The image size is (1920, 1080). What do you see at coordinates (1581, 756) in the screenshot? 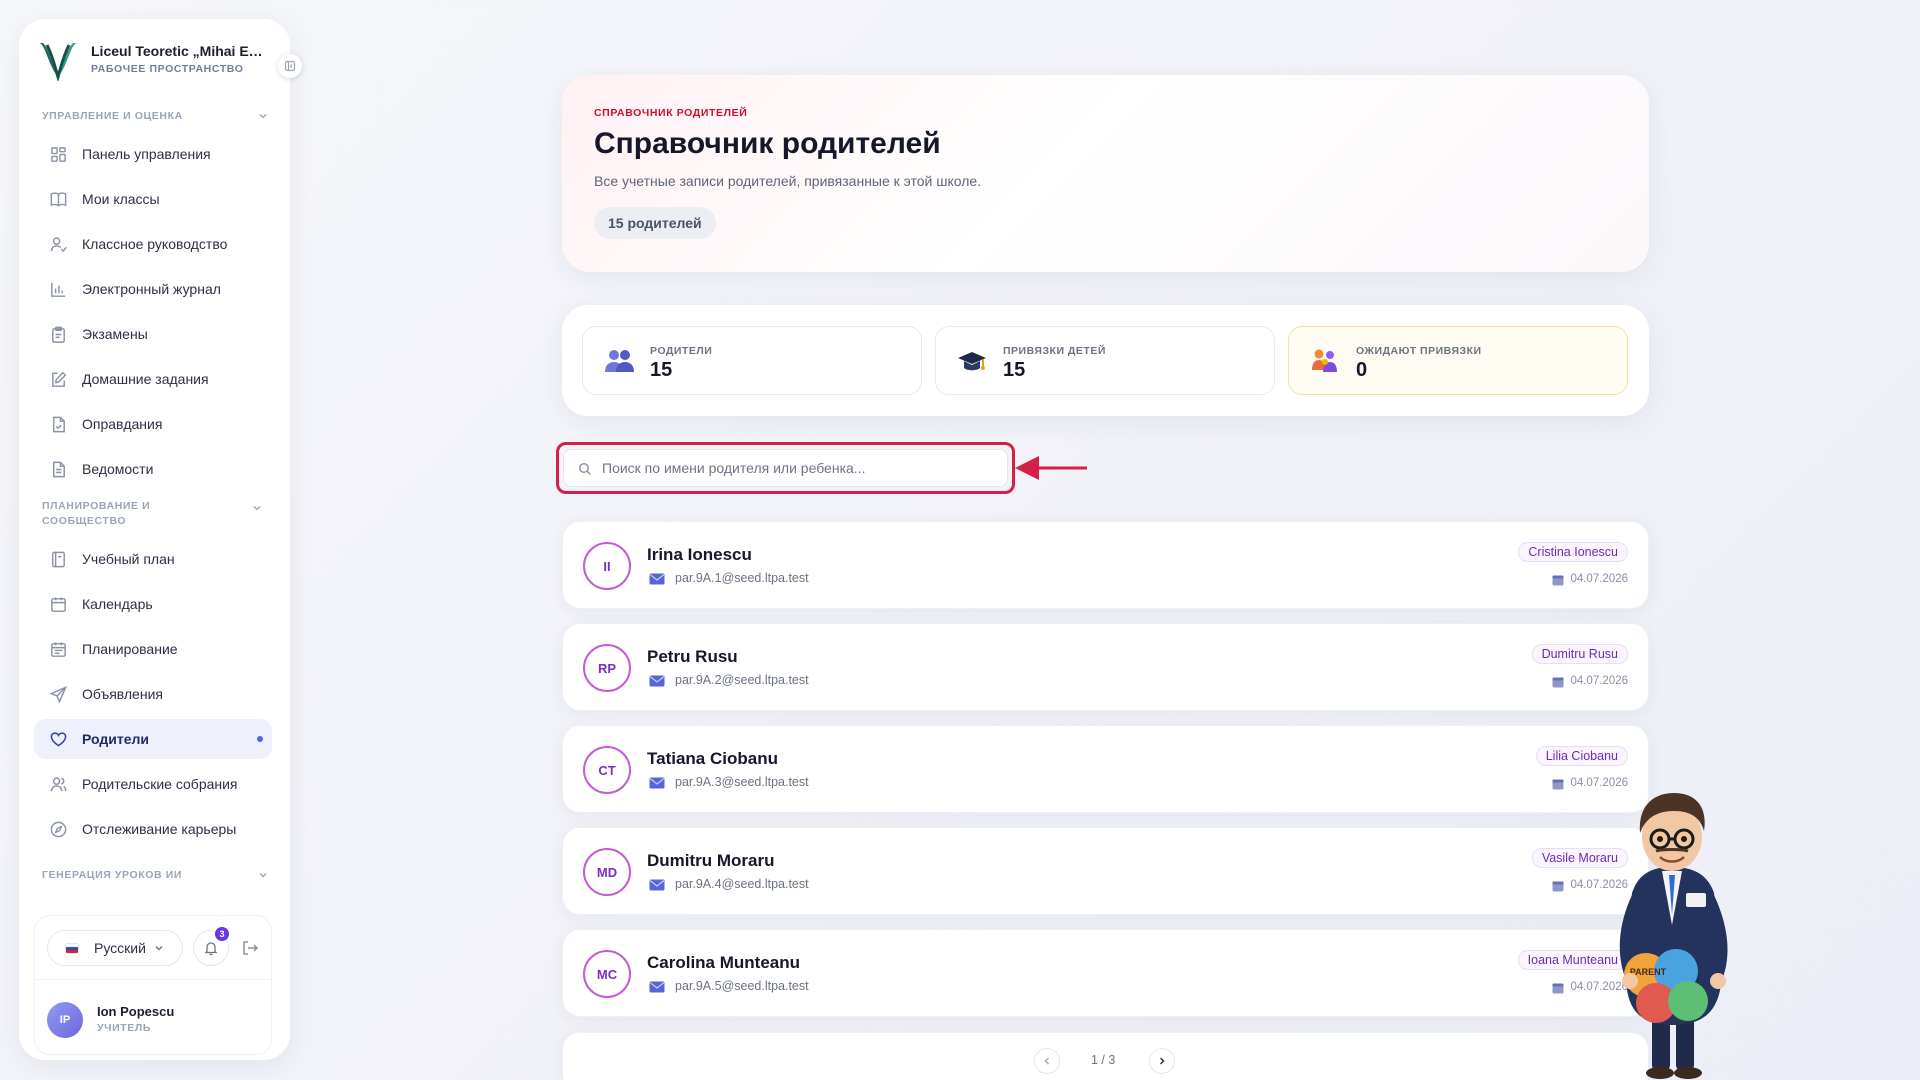
I see `child-badge: Lilia Ciobanu` at bounding box center [1581, 756].